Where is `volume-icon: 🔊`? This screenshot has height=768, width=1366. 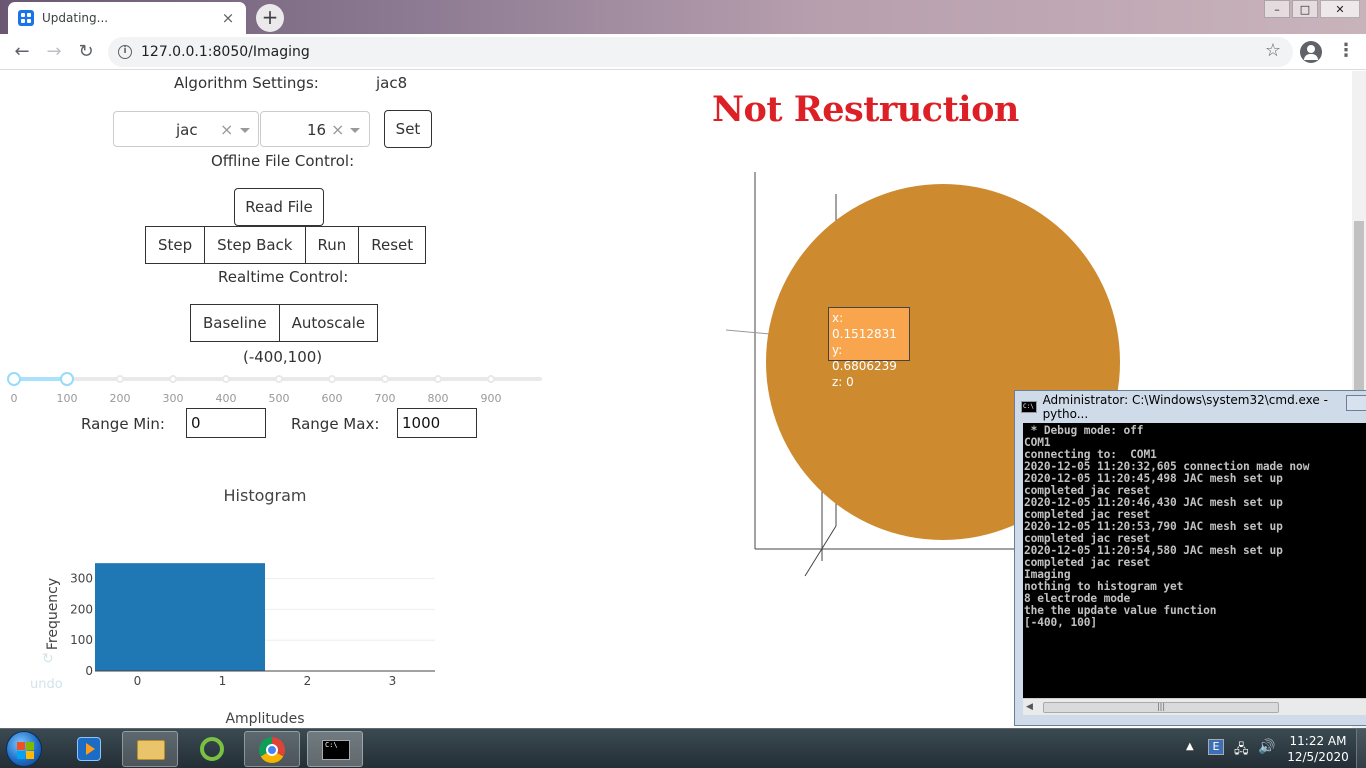
volume-icon: 🔊 is located at coordinates (1266, 753).